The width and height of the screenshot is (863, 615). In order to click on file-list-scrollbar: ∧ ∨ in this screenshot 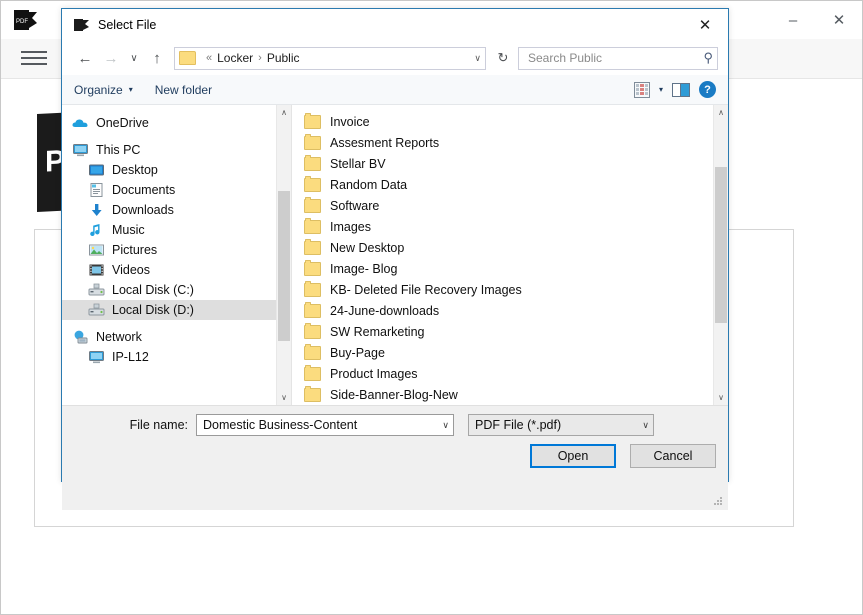, I will do `click(720, 255)`.